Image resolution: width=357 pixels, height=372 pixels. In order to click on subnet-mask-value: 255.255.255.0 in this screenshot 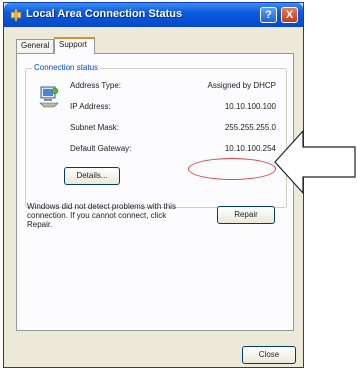, I will do `click(250, 127)`.